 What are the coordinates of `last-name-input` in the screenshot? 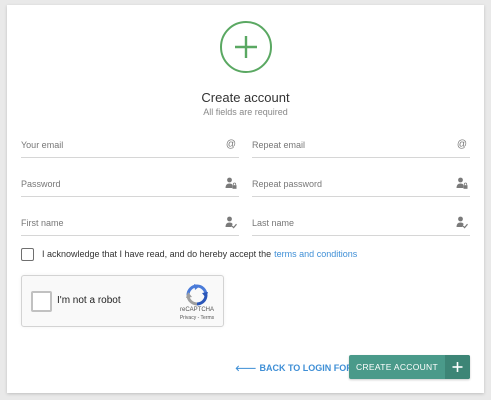 It's located at (349, 223).